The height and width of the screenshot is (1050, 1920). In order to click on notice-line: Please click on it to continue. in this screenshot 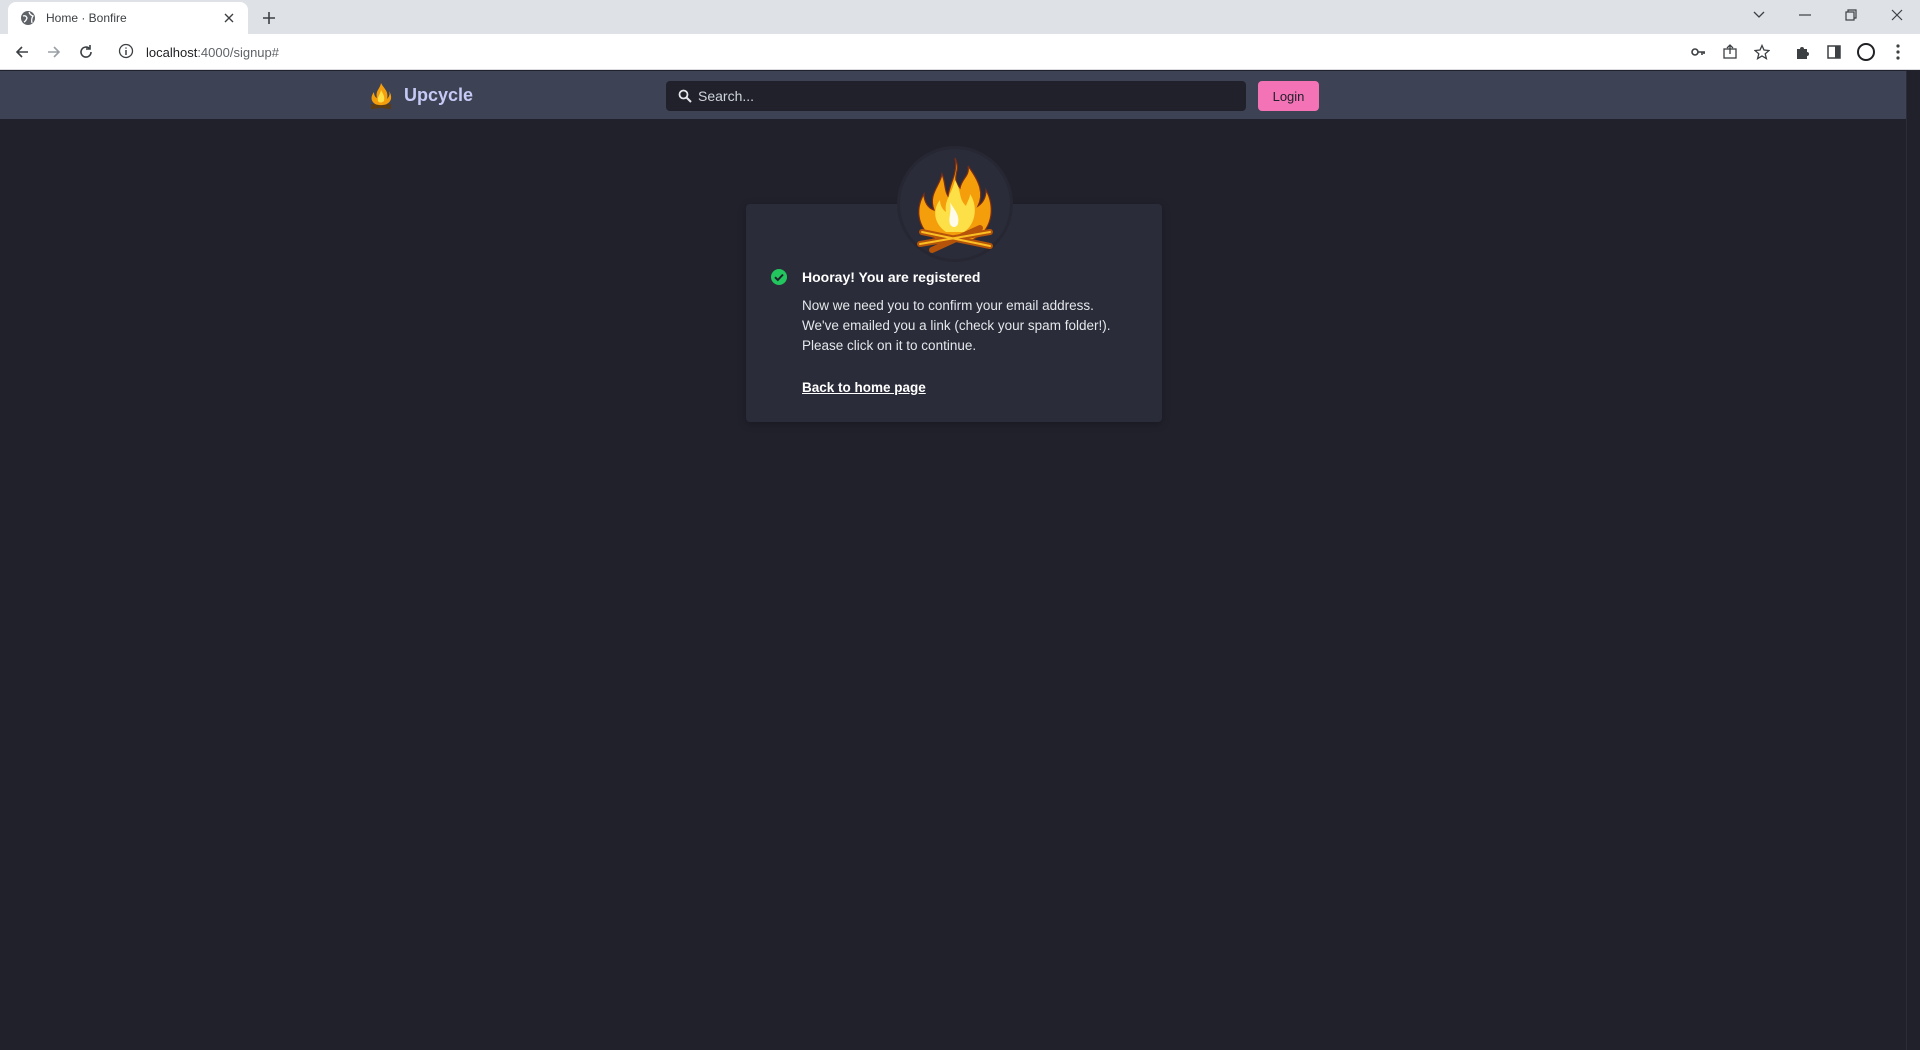, I will do `click(889, 345)`.